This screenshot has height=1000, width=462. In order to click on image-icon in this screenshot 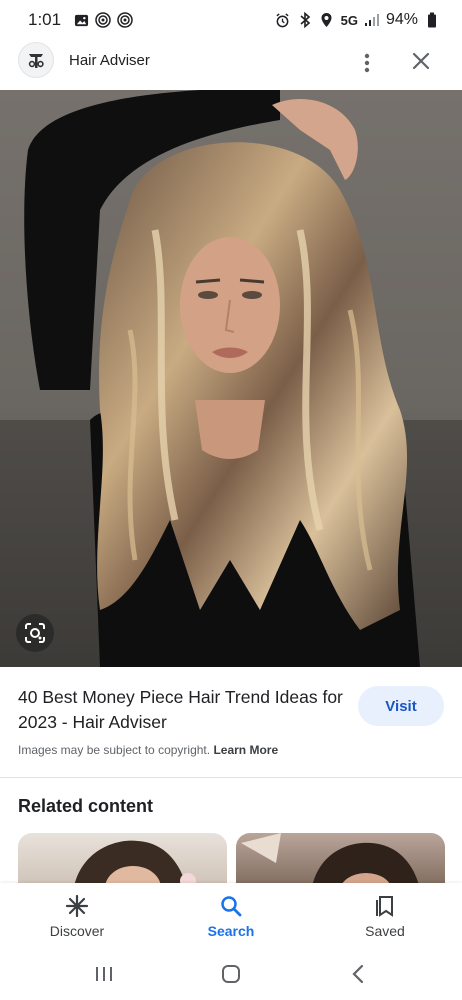, I will do `click(81, 20)`.